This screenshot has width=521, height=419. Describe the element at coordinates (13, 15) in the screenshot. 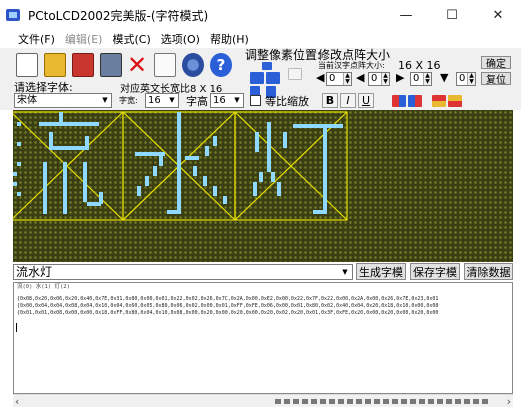

I see `app-icon` at that location.